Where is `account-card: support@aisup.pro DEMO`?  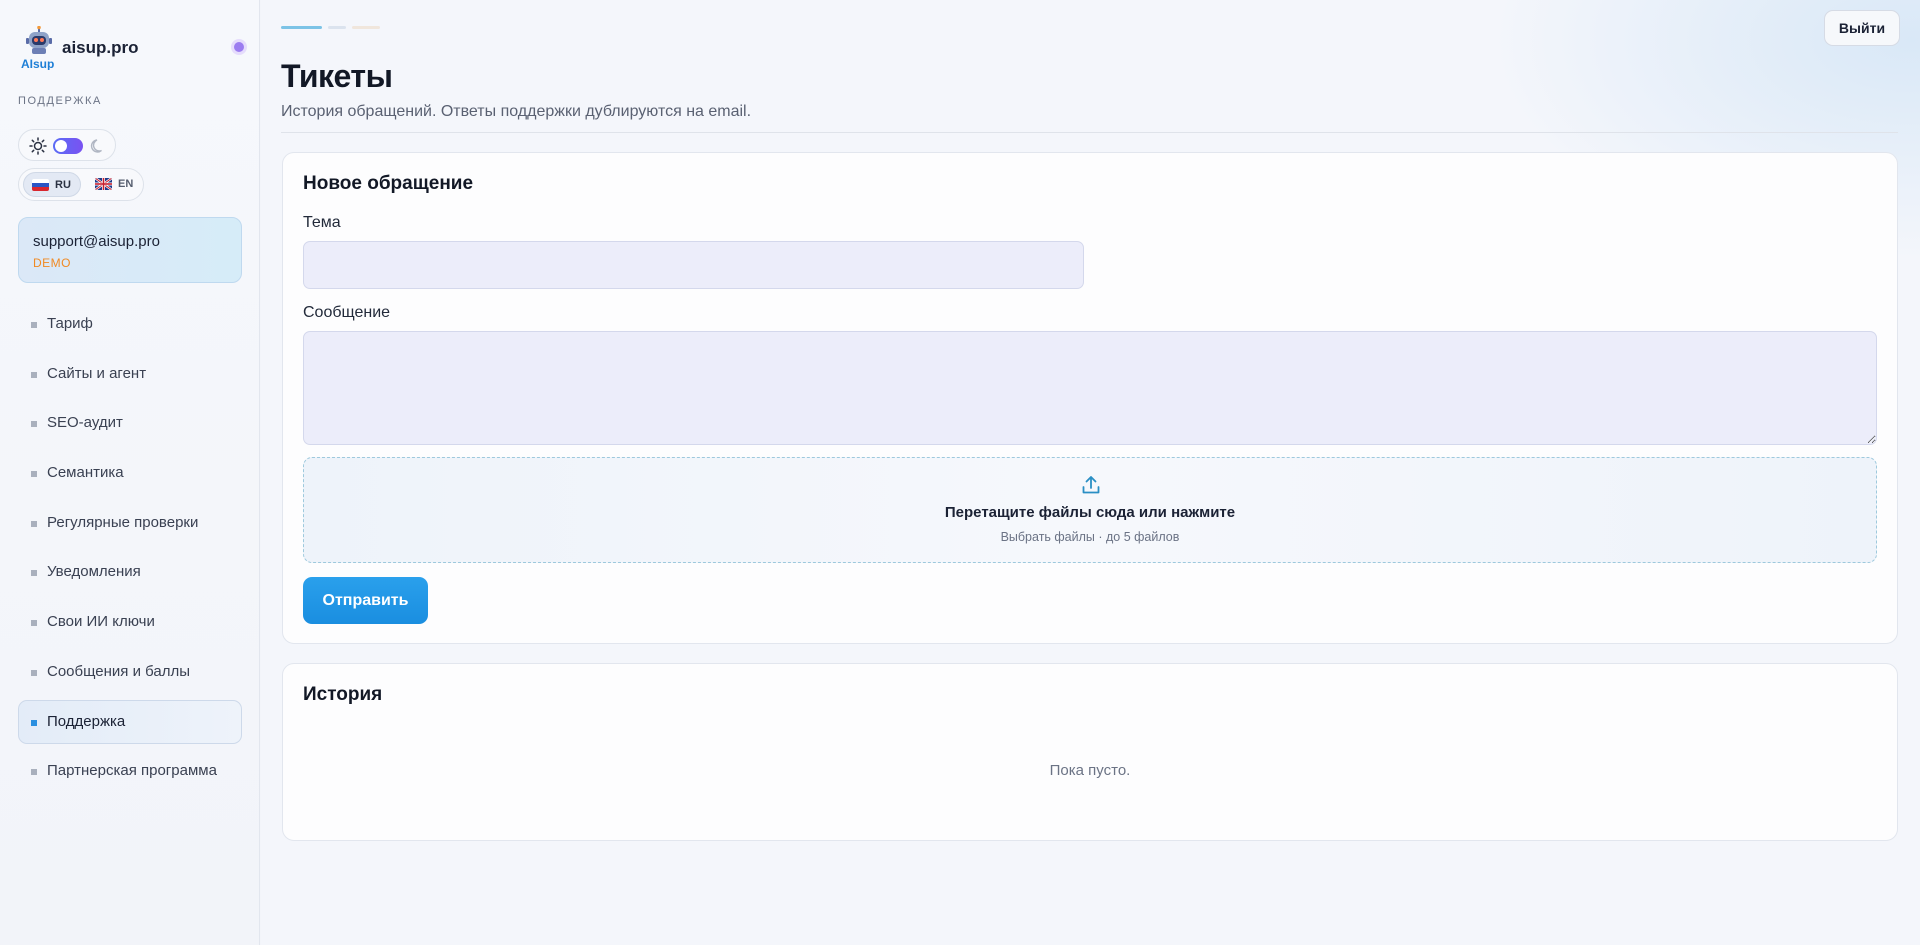
account-card: support@aisup.pro DEMO is located at coordinates (130, 250).